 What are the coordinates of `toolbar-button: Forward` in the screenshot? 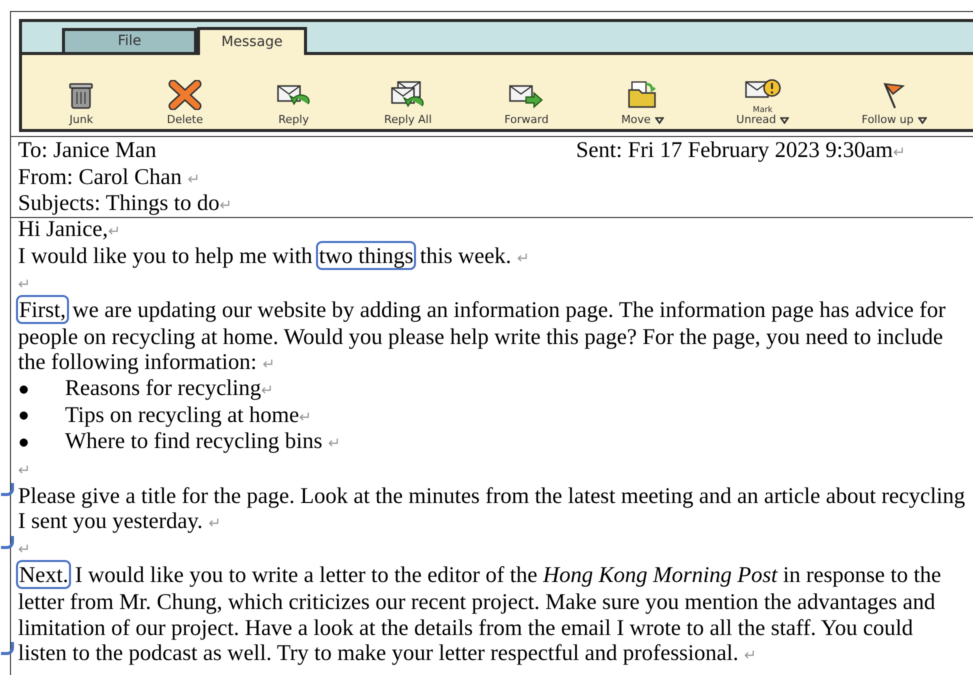 It's located at (526, 92).